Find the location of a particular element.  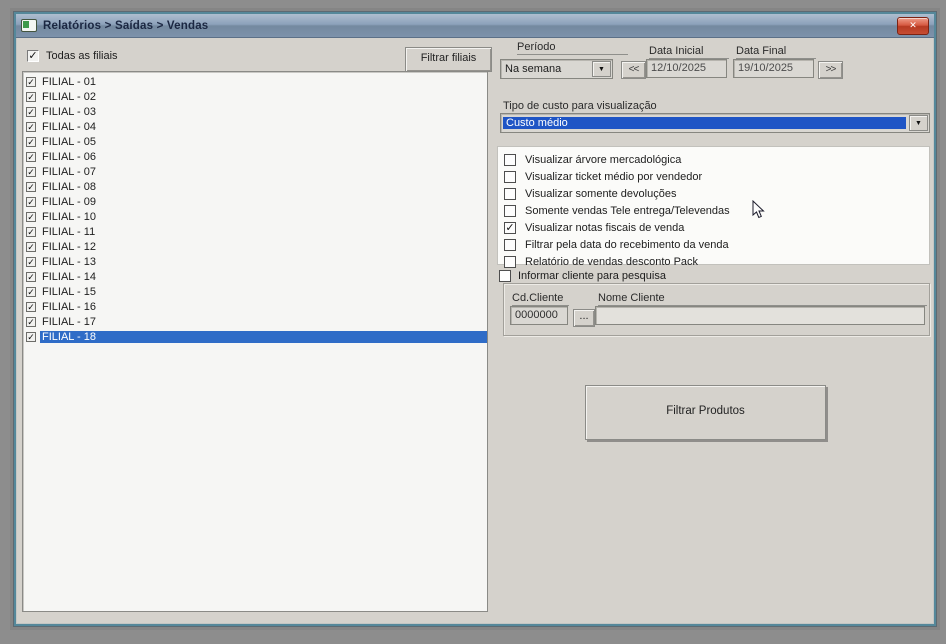

branch-row: ✓ FILIAL - 17 is located at coordinates (255, 321).